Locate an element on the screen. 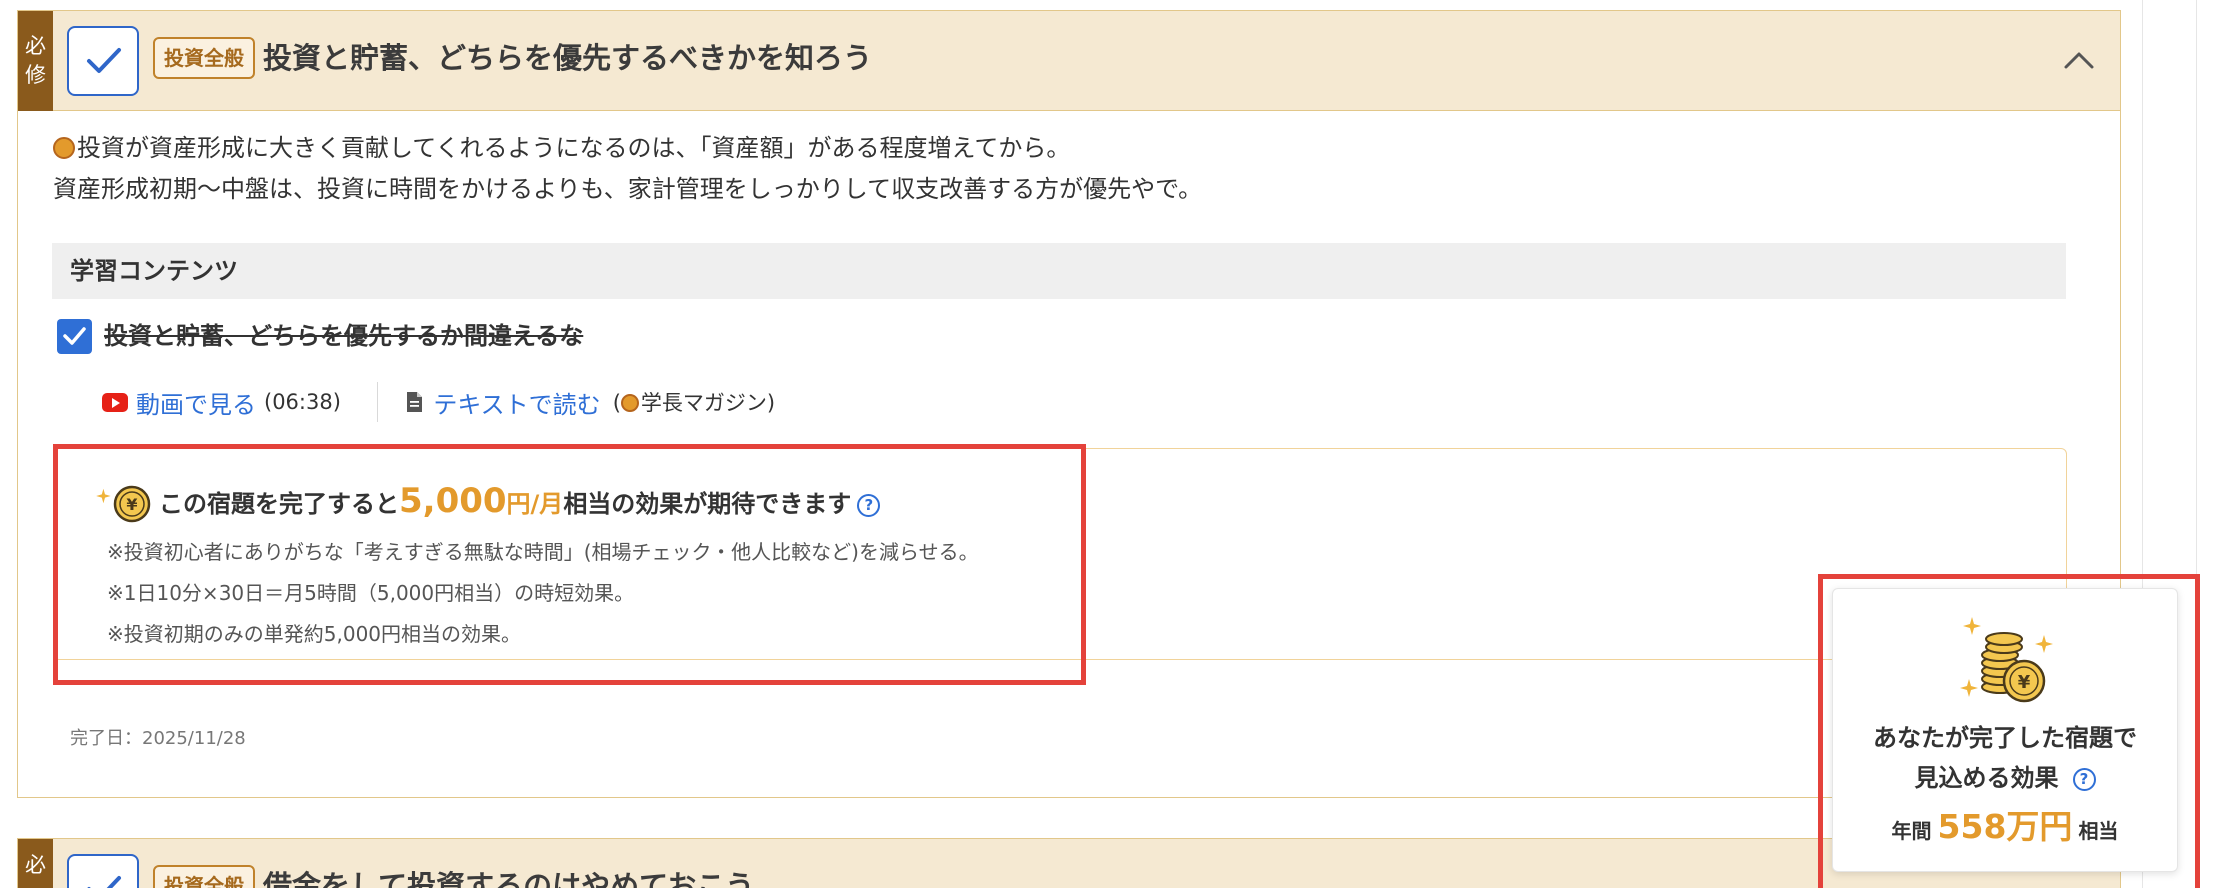 This screenshot has height=888, width=2222. text-link: テキストで読む is located at coordinates (516, 402).